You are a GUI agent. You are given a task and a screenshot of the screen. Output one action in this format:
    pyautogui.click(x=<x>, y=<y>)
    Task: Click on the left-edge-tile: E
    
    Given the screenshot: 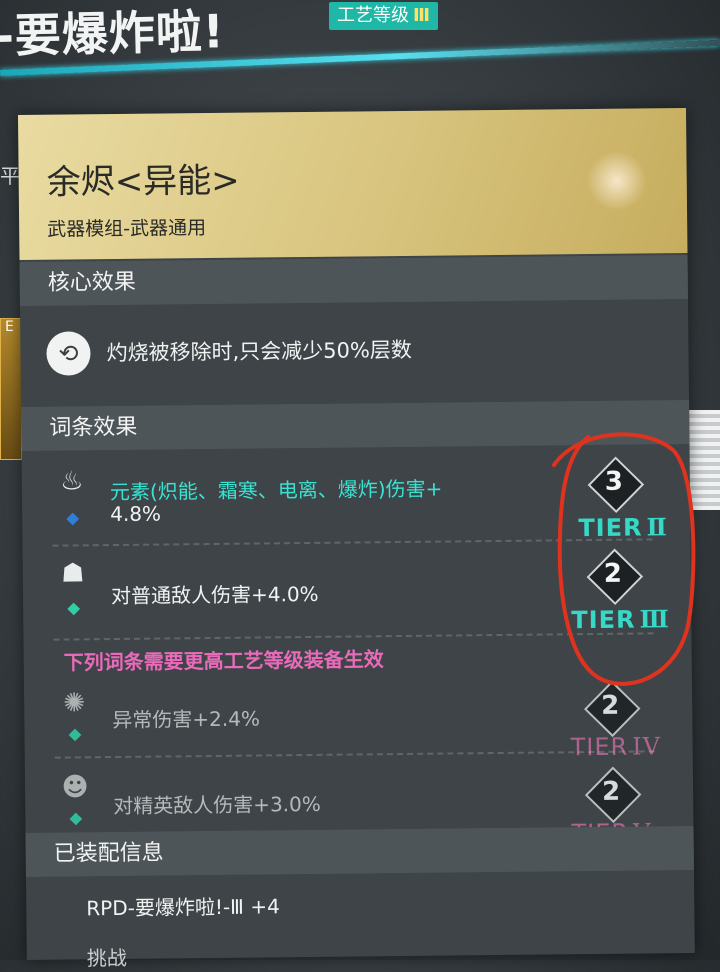 What is the action you would take?
    pyautogui.click(x=11, y=389)
    